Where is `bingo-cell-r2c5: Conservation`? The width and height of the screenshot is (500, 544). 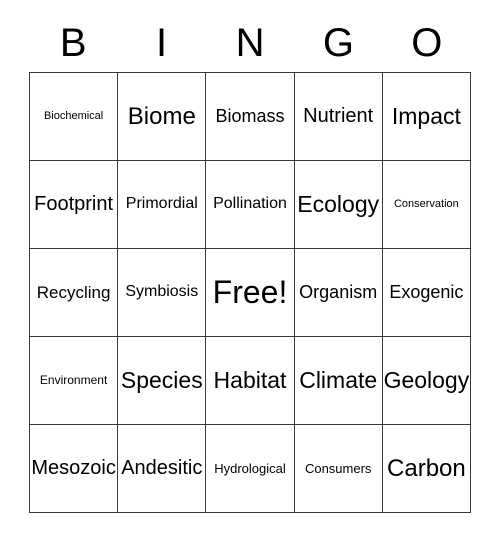
bingo-cell-r2c5: Conservation is located at coordinates (426, 205).